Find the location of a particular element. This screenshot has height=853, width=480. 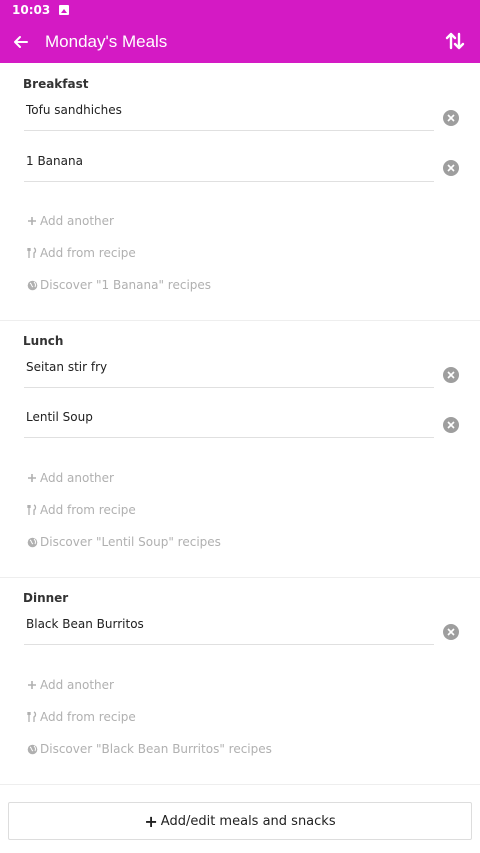

discover-recipes-label: Discover "Black Bean Burritos" recipes is located at coordinates (156, 749).